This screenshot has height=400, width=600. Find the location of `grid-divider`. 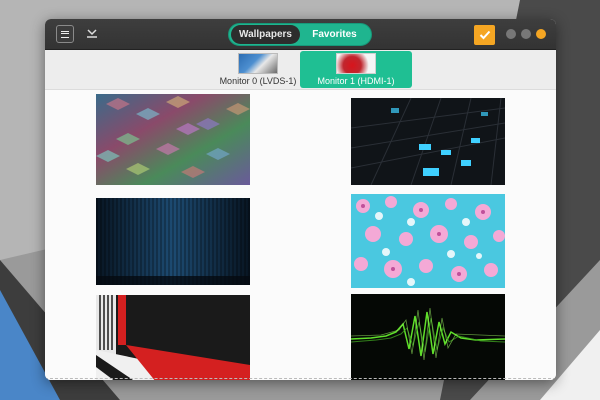

grid-divider is located at coordinates (300, 379).